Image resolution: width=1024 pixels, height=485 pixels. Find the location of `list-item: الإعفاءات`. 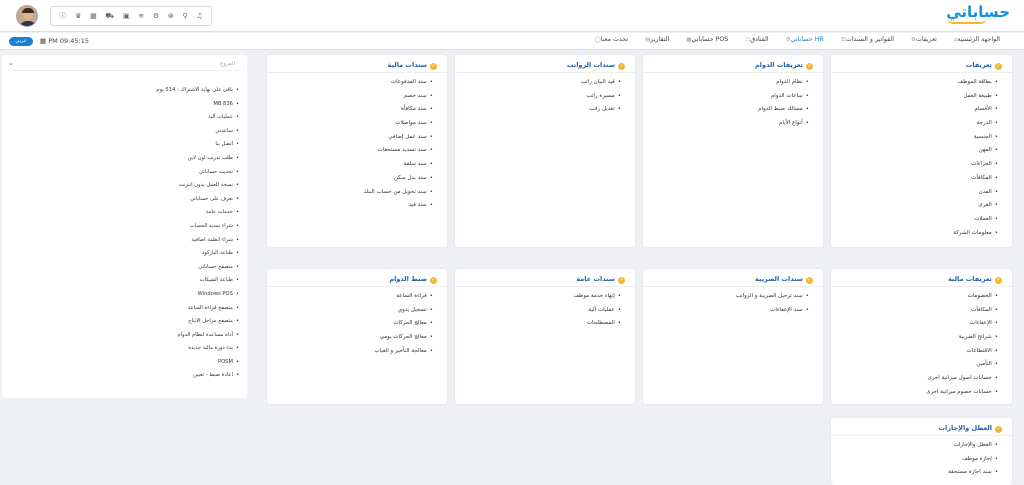

list-item: الإعفاءات is located at coordinates (962, 327).